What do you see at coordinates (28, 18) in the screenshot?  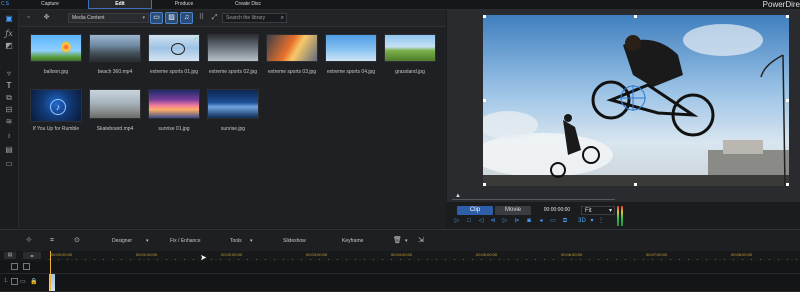 I see `import-icon: ▫` at bounding box center [28, 18].